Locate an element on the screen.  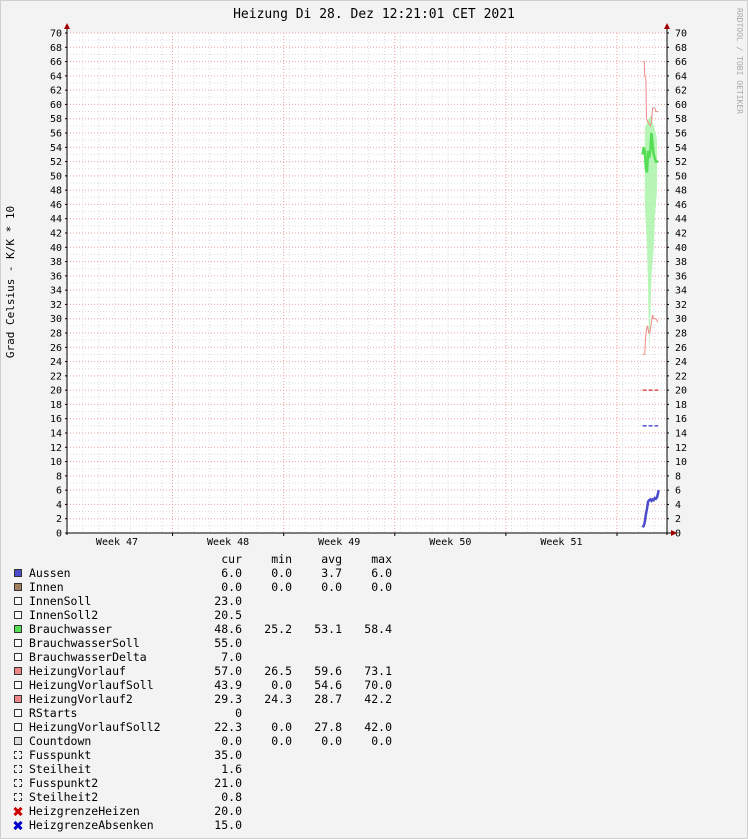
y-tick-label-right: 6 is located at coordinates (678, 491).